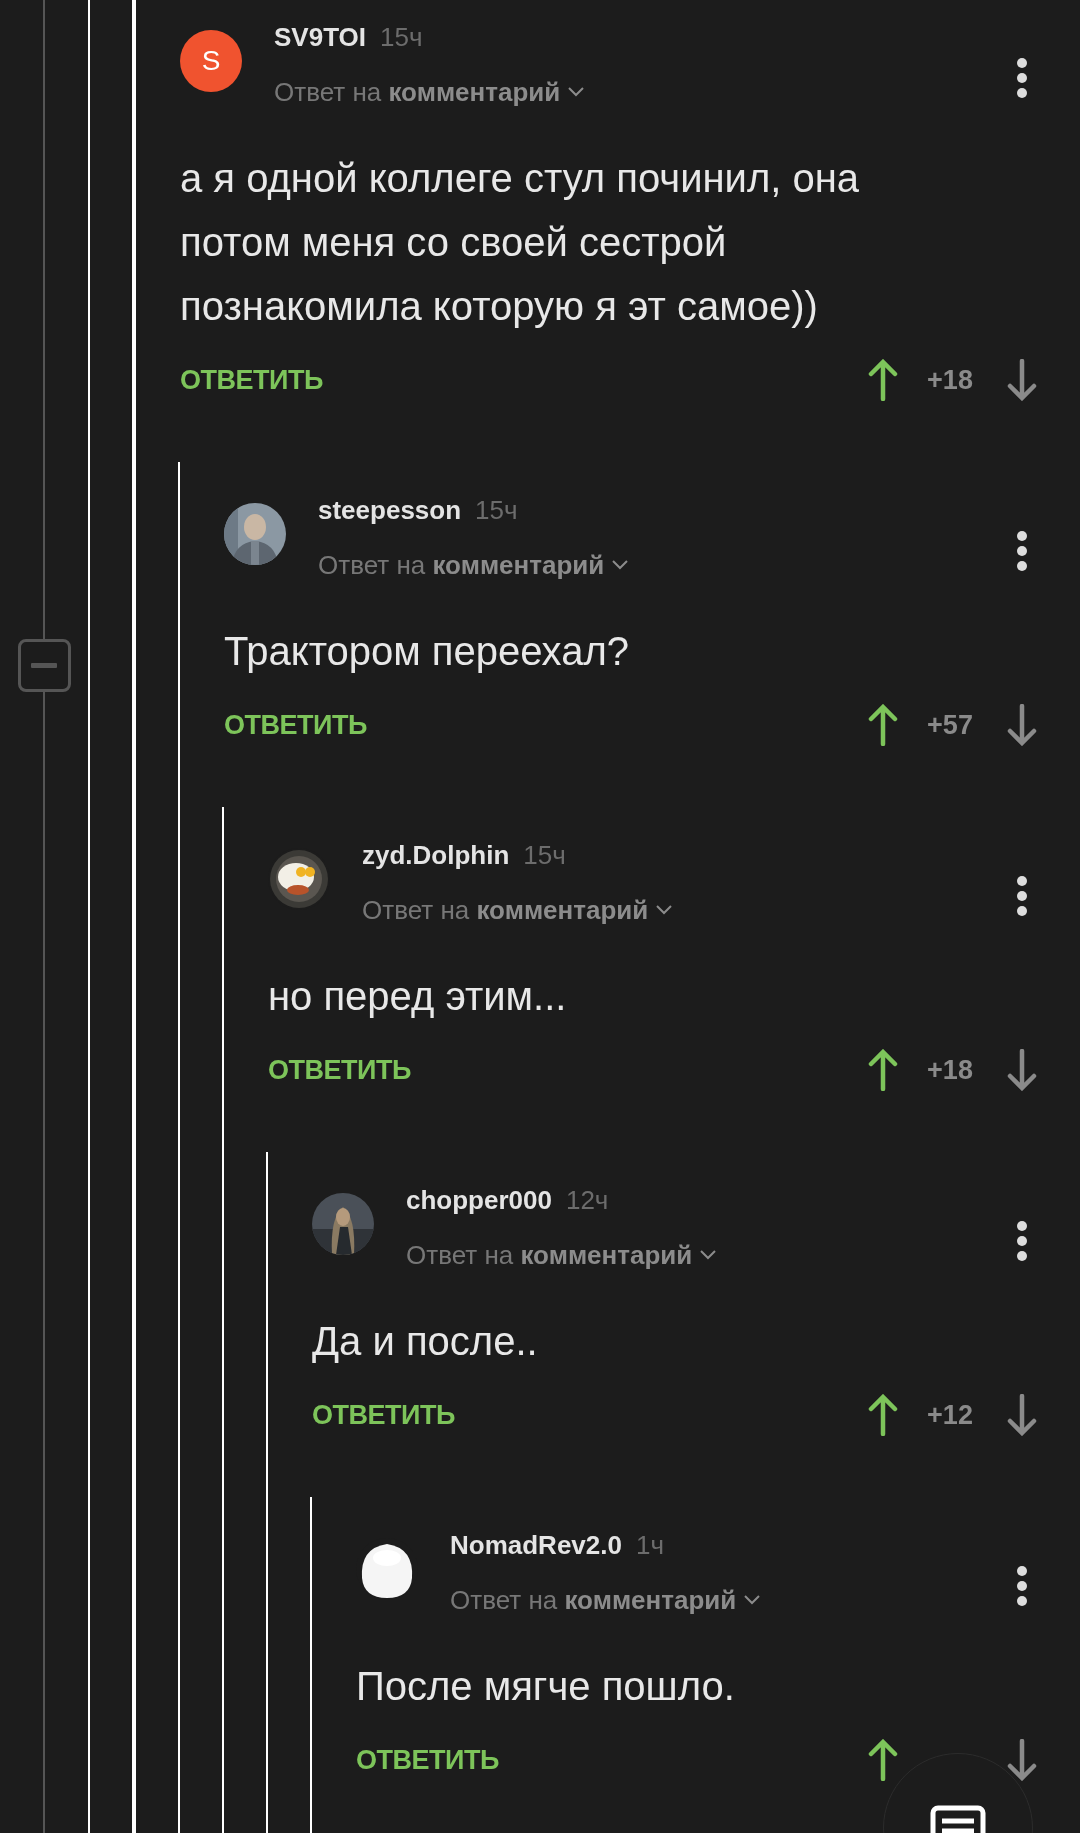  Describe the element at coordinates (950, 1415) in the screenshot. I see `comment-rating: +12` at that location.